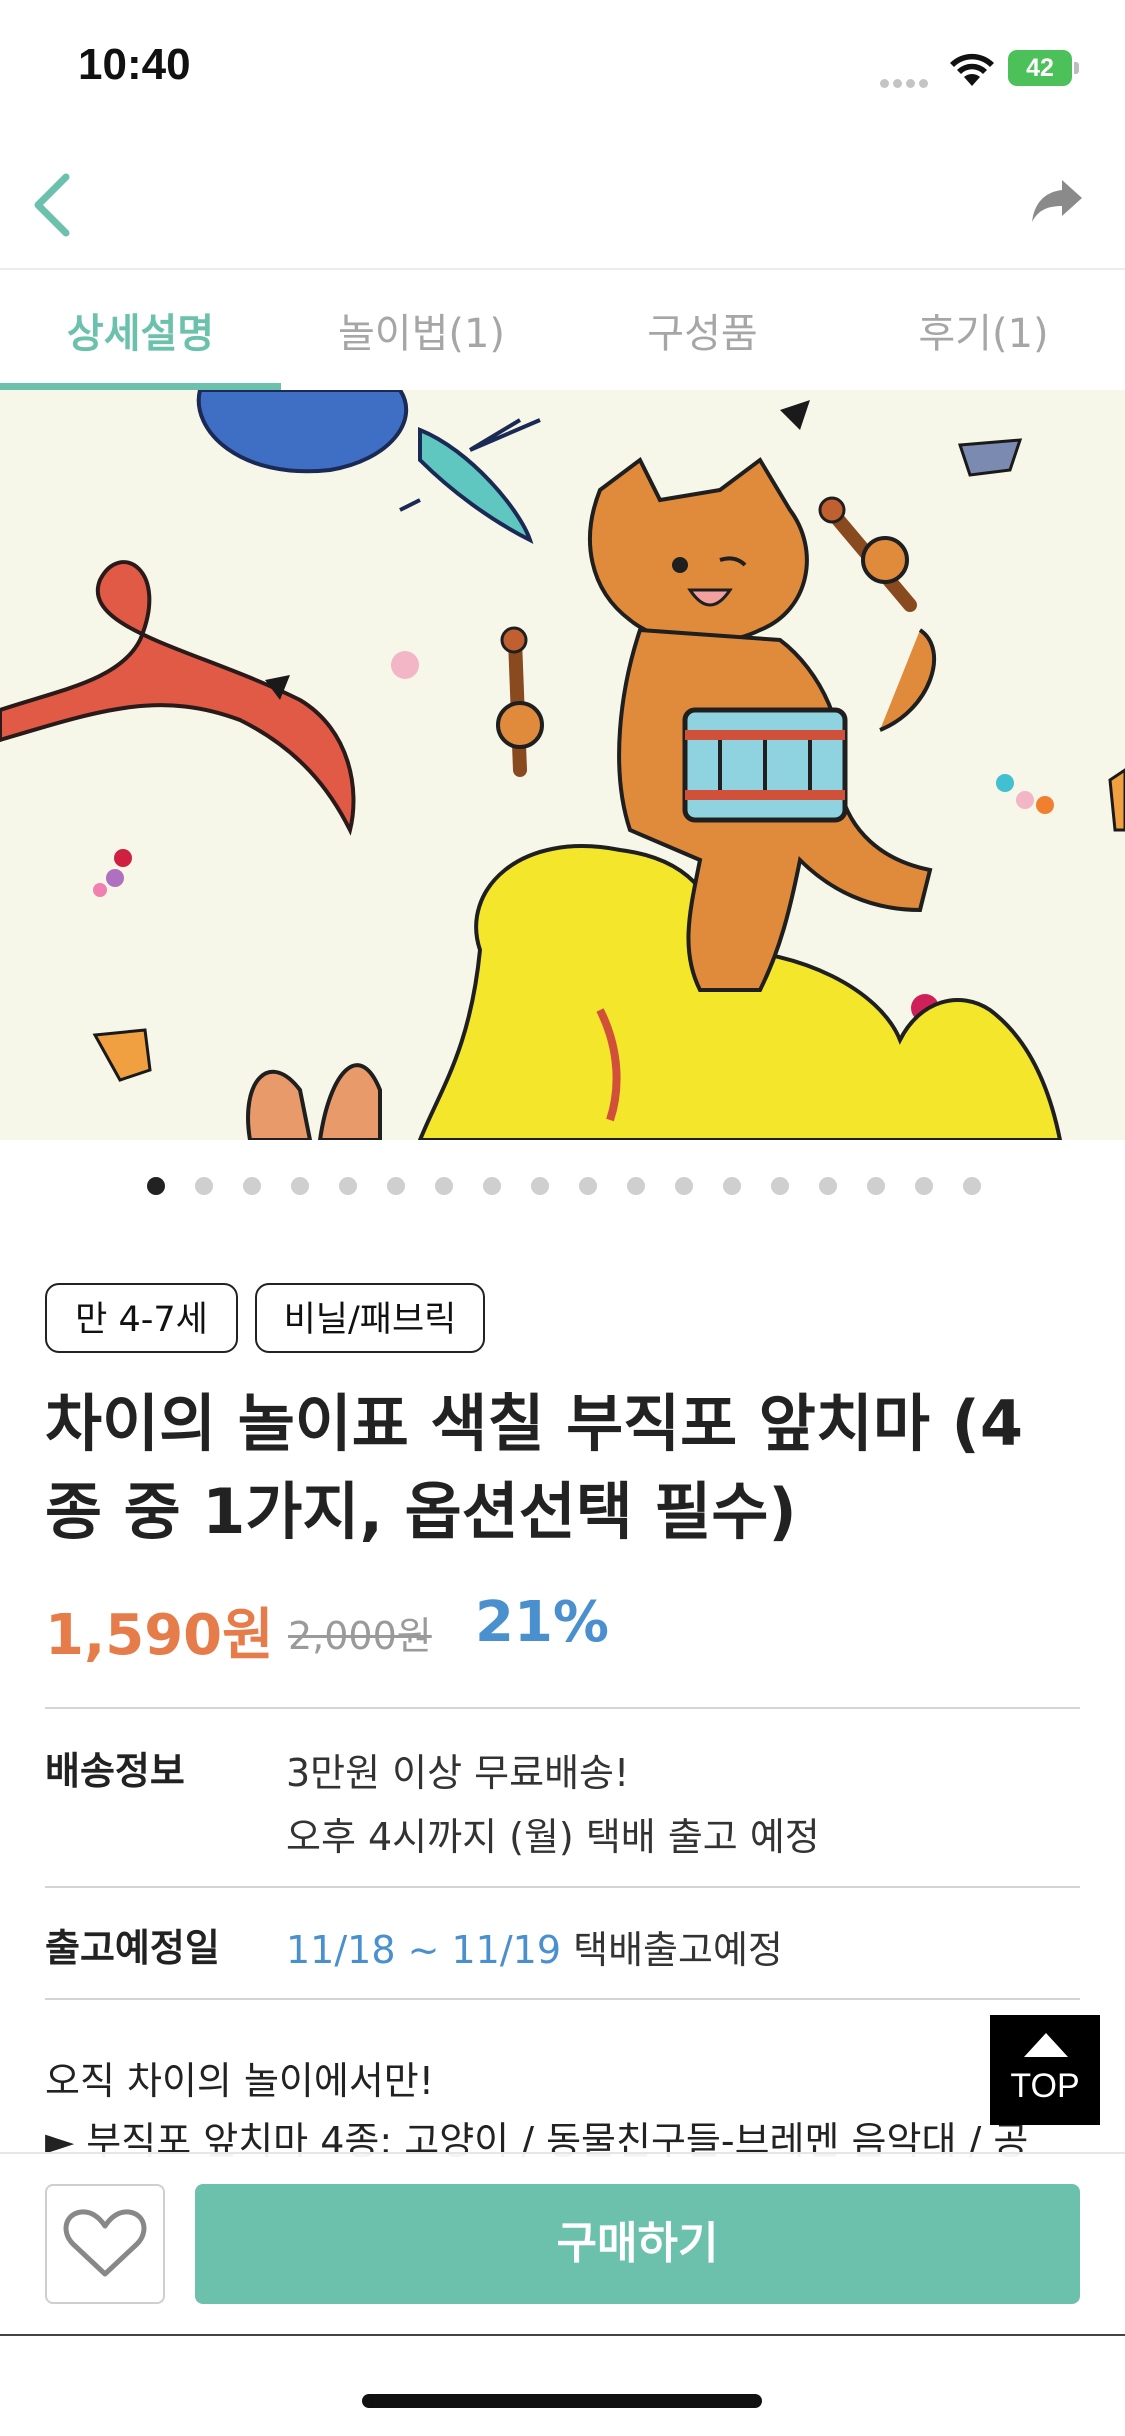 Image resolution: width=1125 pixels, height=2436 pixels. What do you see at coordinates (553, 1837) in the screenshot?
I see `shipping-line: 오후 4시까지 (월) 택배 출고 예정` at bounding box center [553, 1837].